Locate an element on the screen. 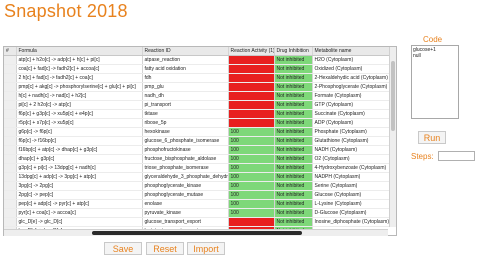 The height and width of the screenshot is (270, 480). formula-cell: h[c] + nadh[c] -> nad[c] + h2[c] is located at coordinates (79, 96).